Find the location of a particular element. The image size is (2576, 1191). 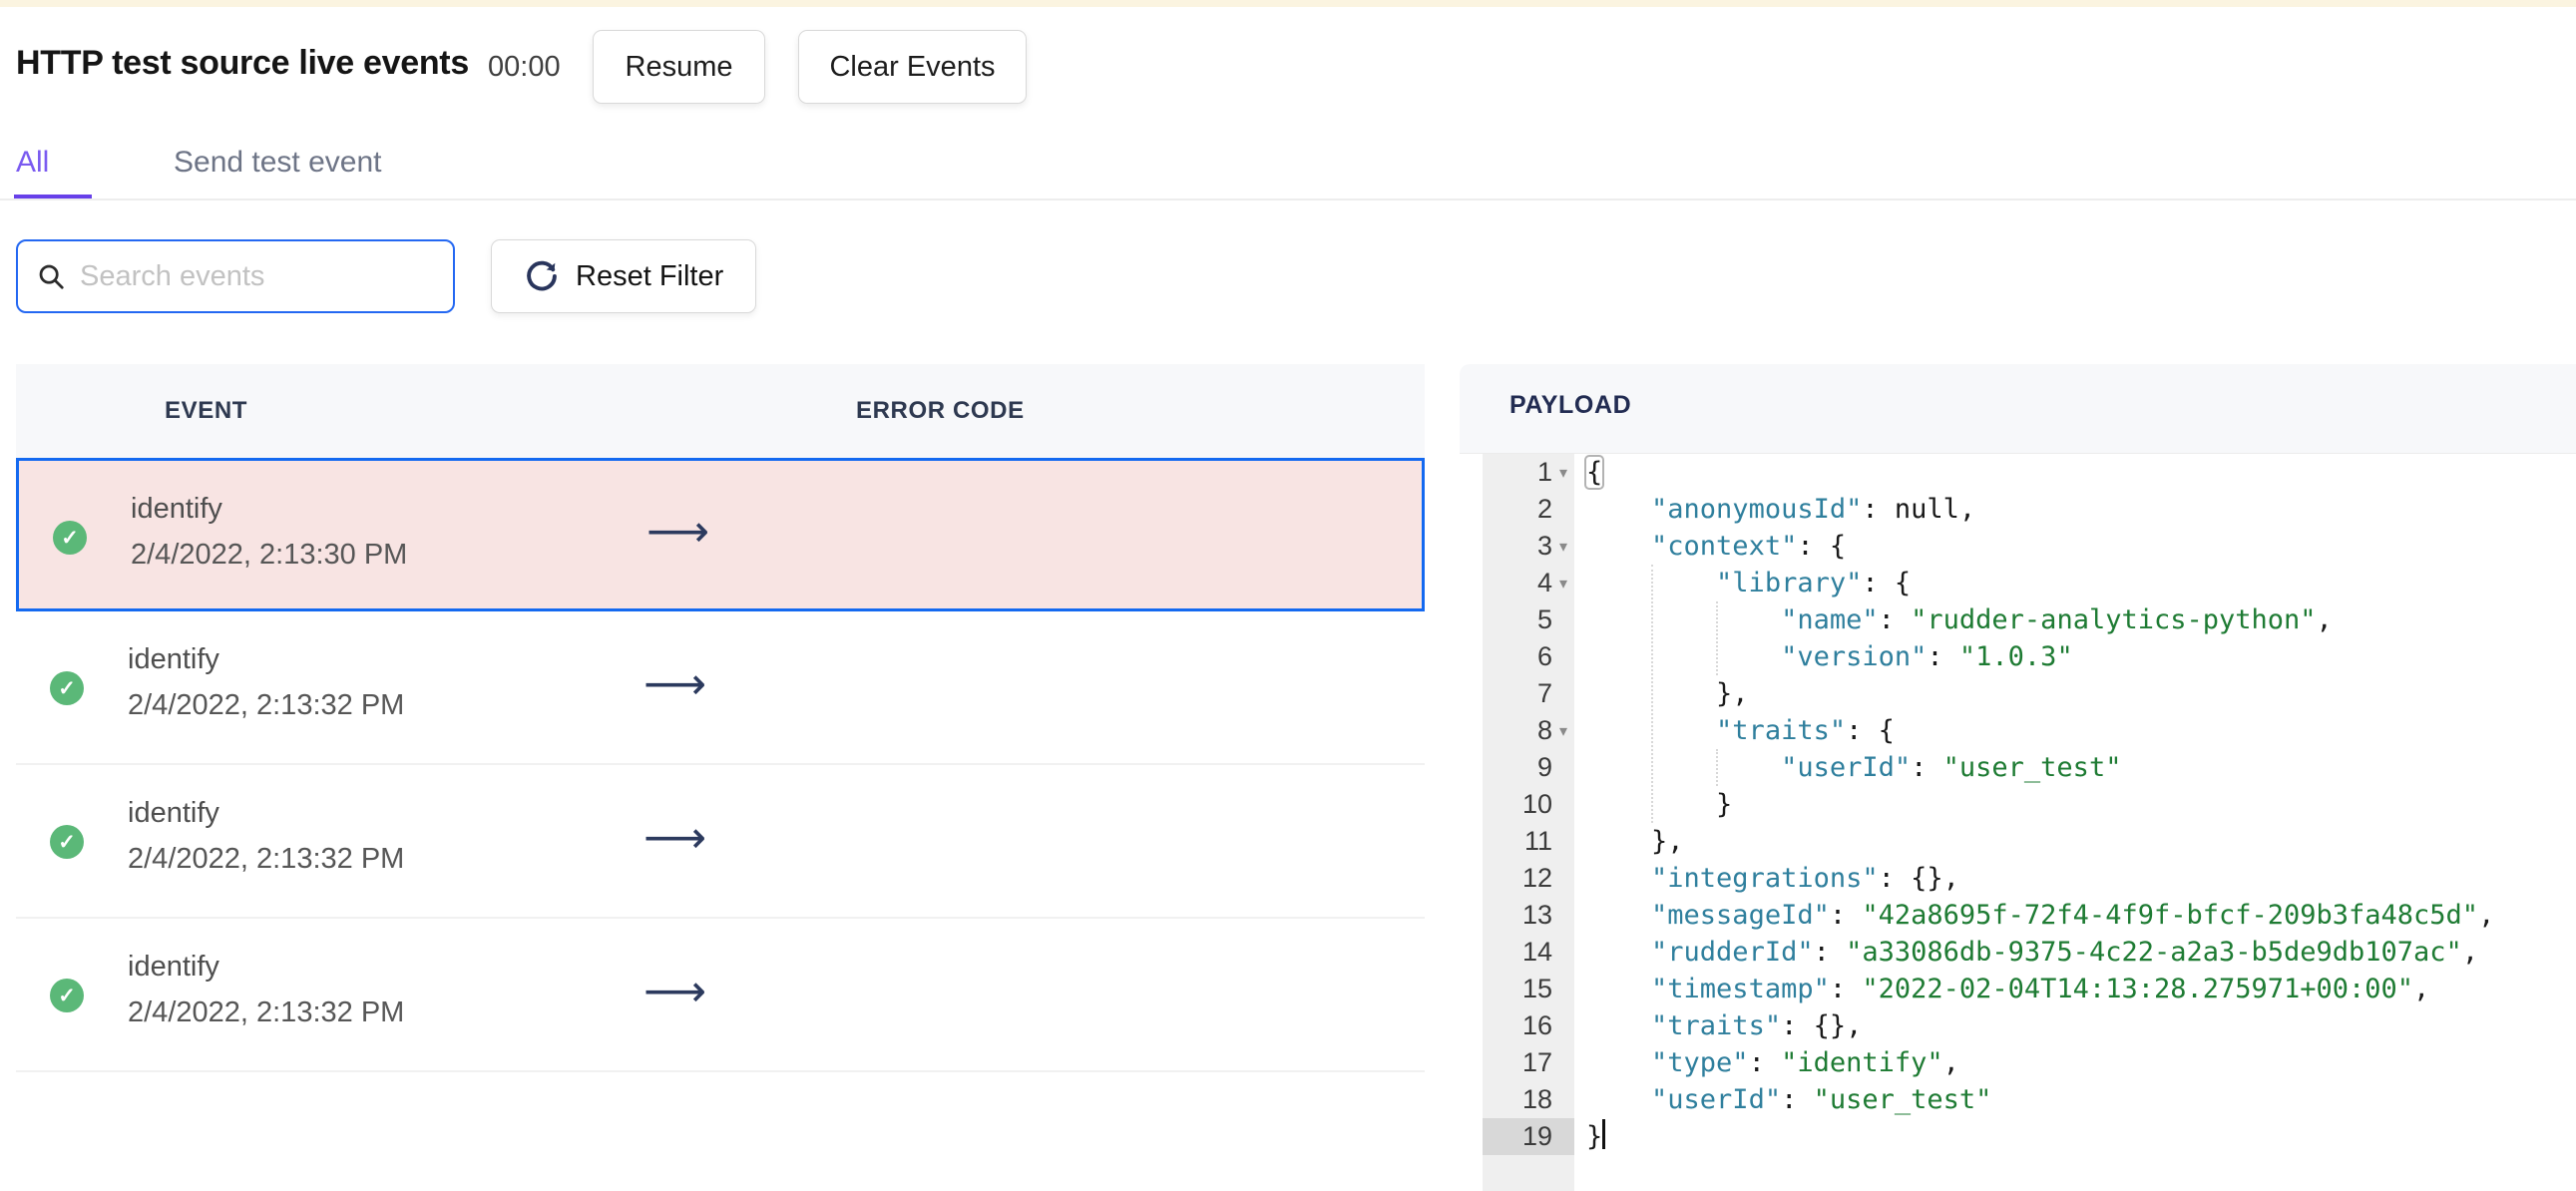

line-number: 14 is located at coordinates (1536, 952).